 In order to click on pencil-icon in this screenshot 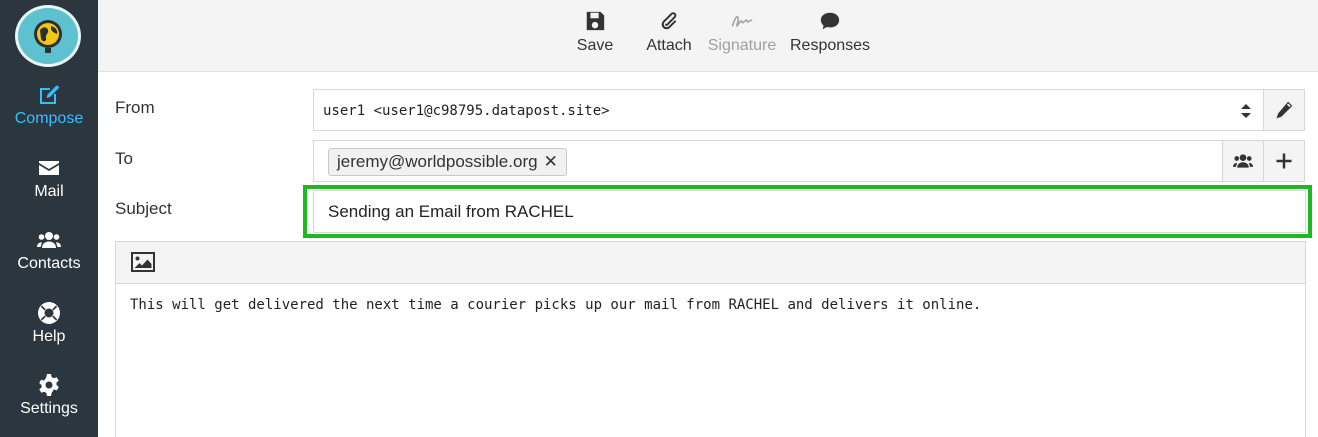, I will do `click(1284, 110)`.